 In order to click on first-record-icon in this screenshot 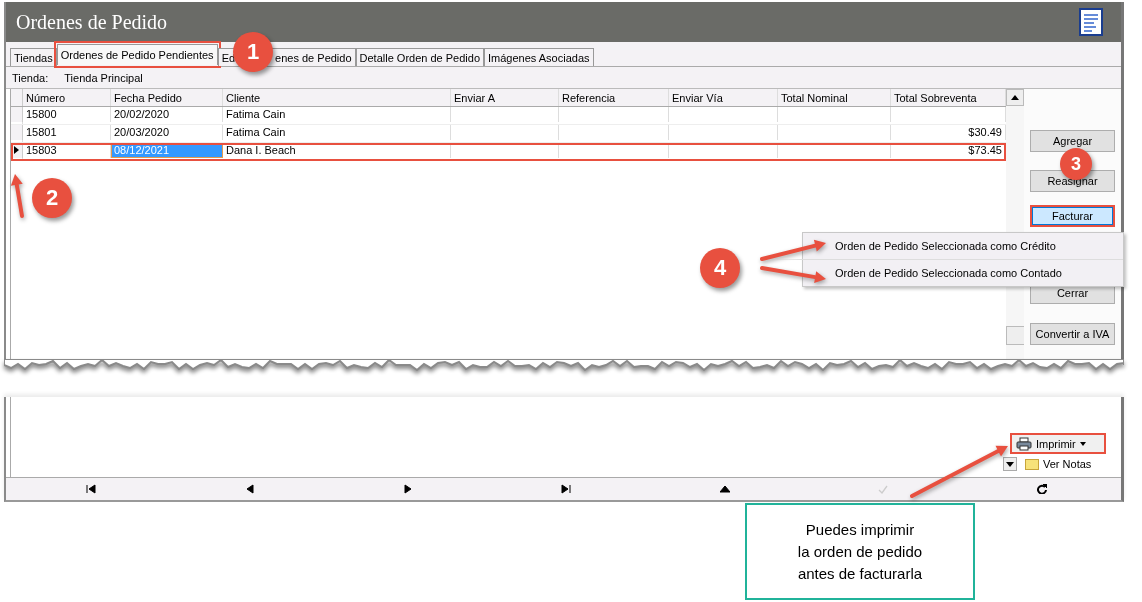, I will do `click(91, 489)`.